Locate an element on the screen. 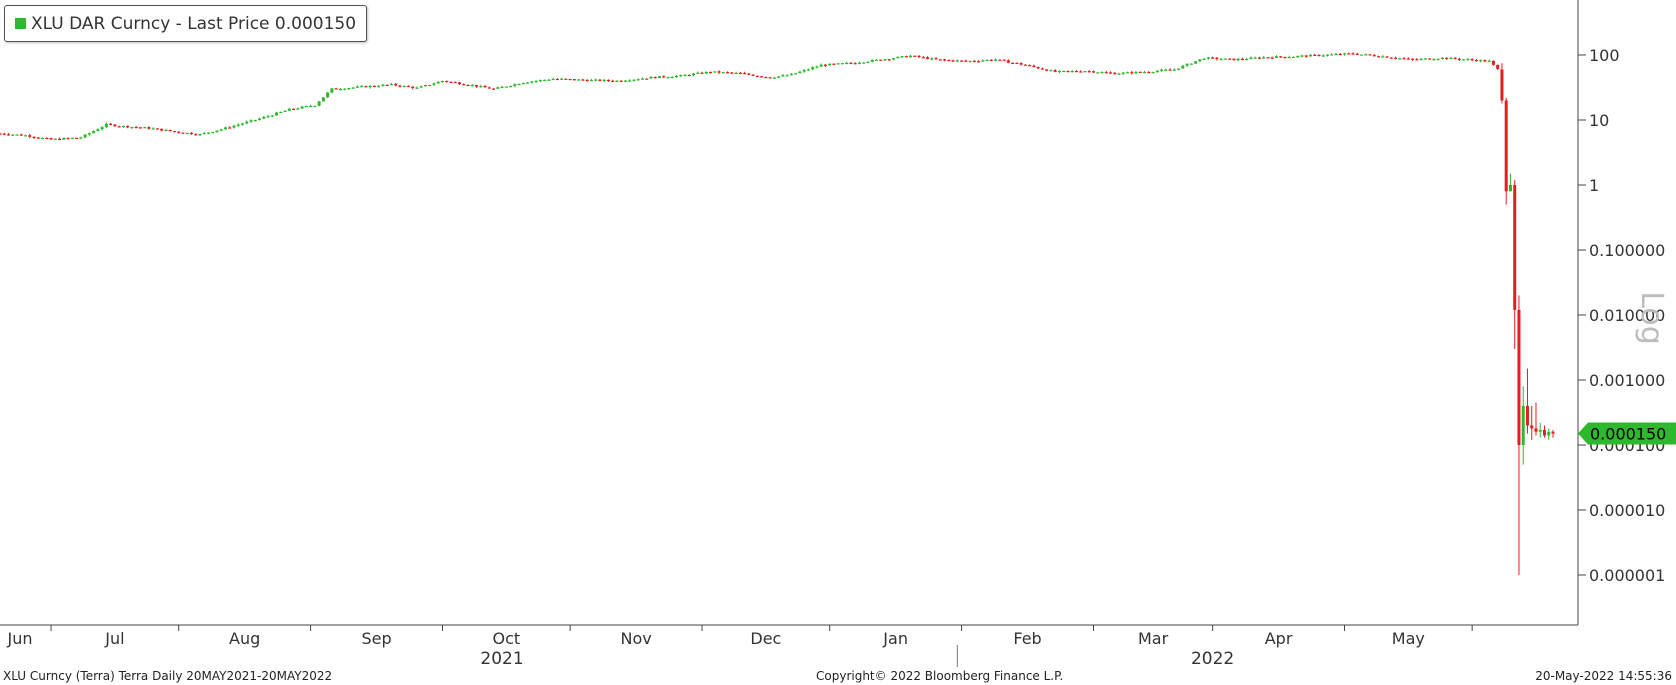  x-month-label: Jan is located at coordinates (895, 638).